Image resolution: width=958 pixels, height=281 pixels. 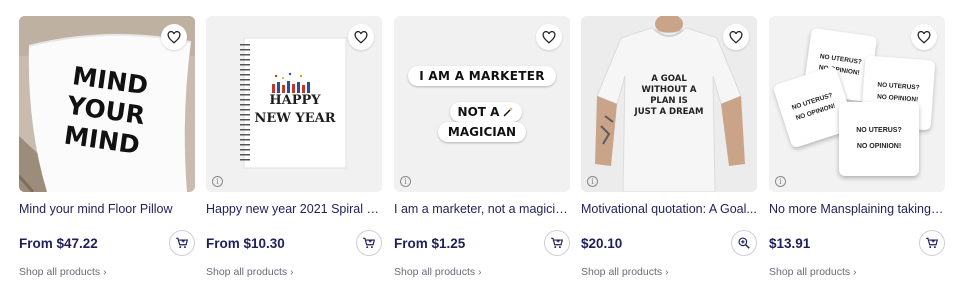 I want to click on product-price: $20.10, so click(x=602, y=243).